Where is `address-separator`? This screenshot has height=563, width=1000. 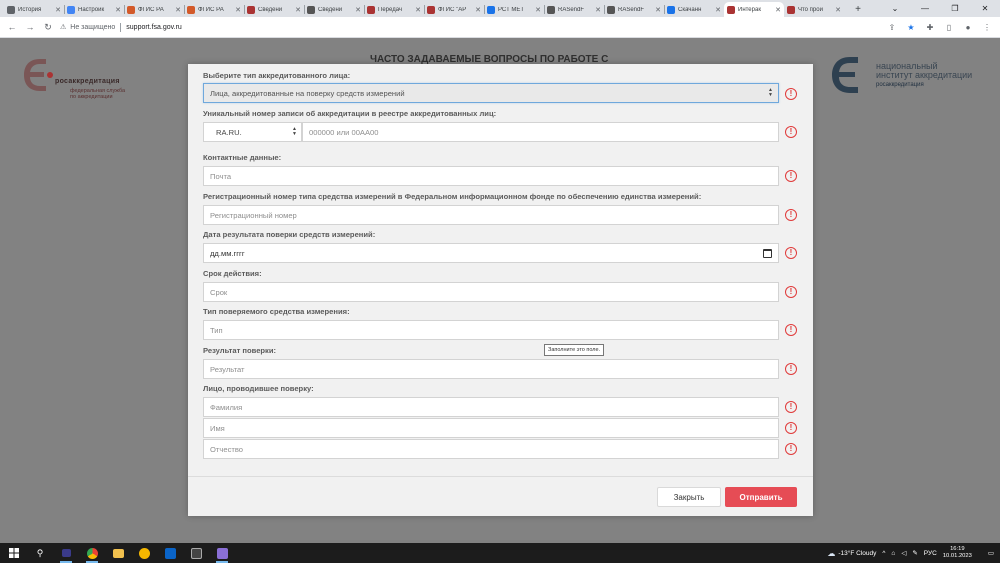 address-separator is located at coordinates (121, 27).